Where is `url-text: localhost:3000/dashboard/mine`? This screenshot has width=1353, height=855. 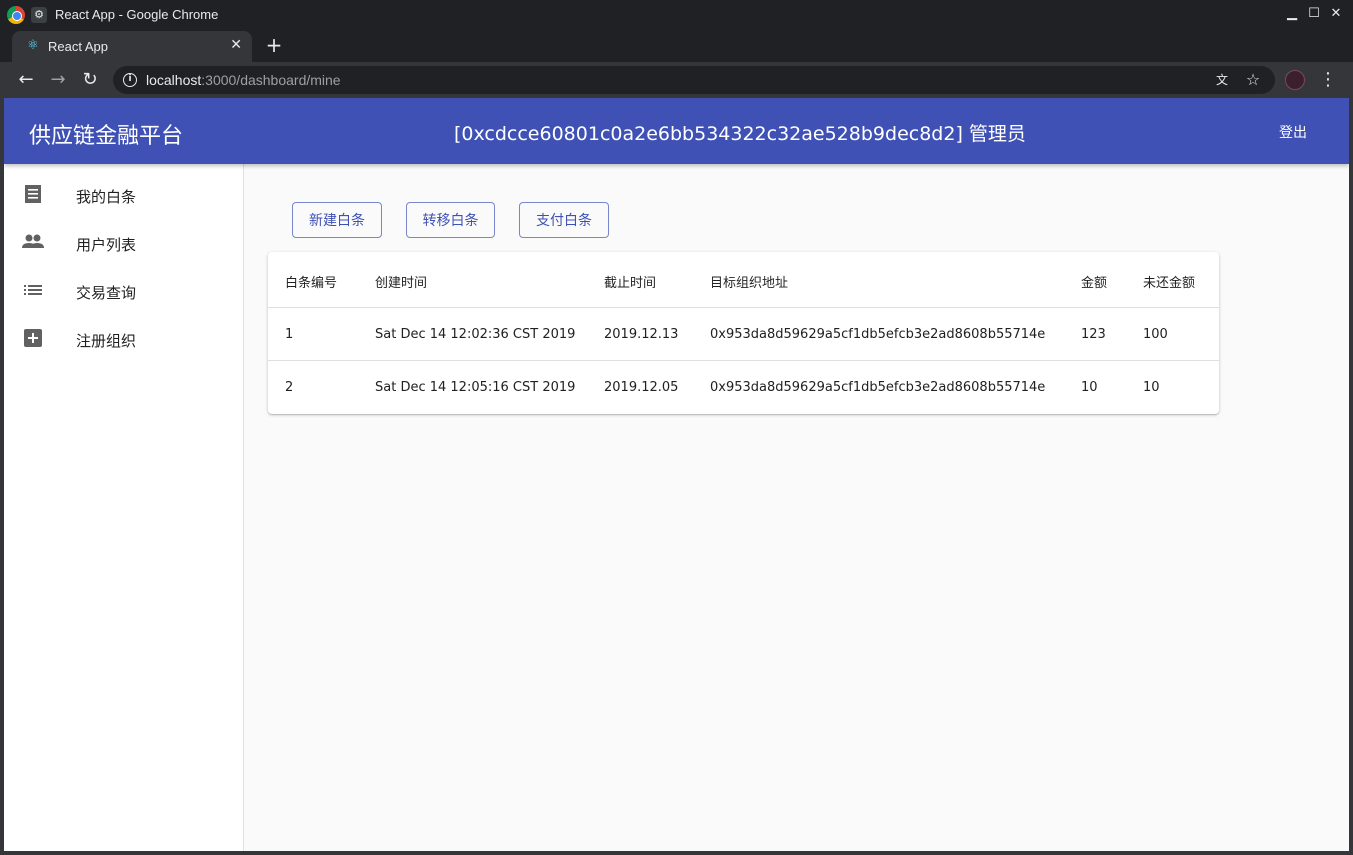
url-text: localhost:3000/dashboard/mine is located at coordinates (243, 80).